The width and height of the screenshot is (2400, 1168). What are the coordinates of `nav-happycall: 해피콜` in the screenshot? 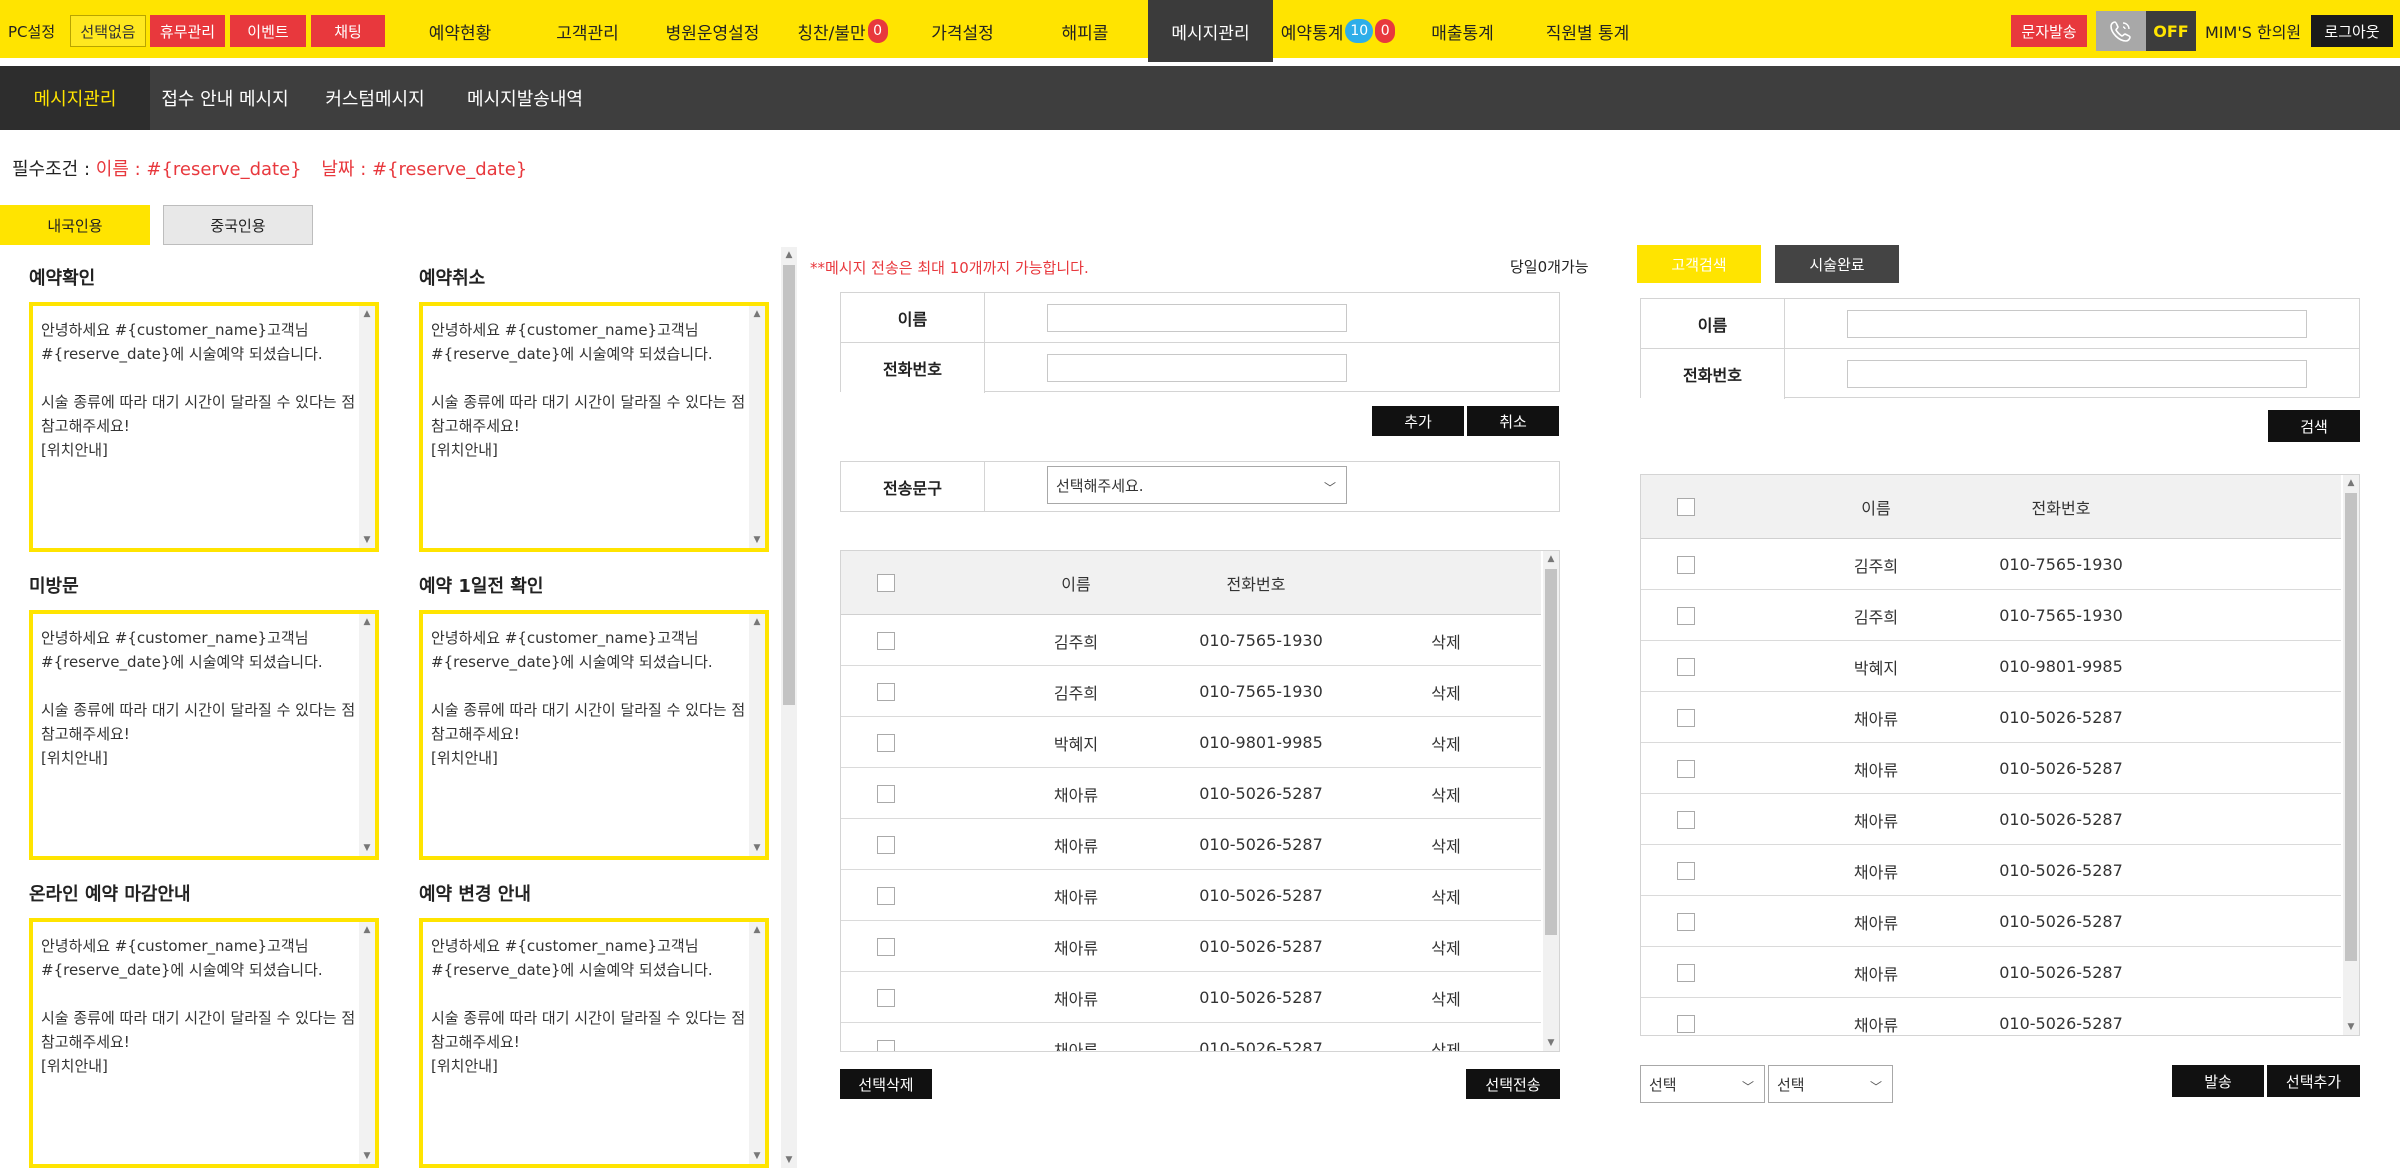 It's located at (1085, 31).